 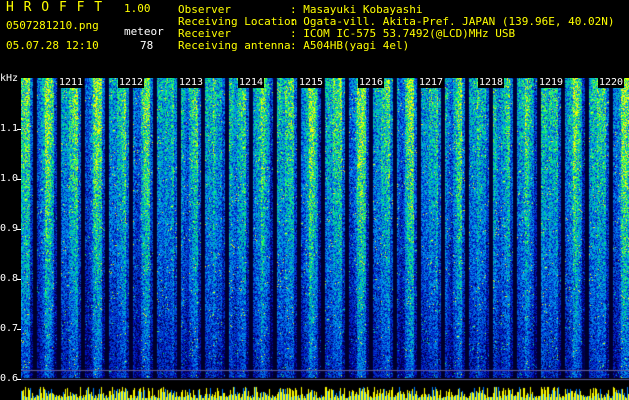 I want to click on y-tick-label: 1.1, so click(x=9, y=128).